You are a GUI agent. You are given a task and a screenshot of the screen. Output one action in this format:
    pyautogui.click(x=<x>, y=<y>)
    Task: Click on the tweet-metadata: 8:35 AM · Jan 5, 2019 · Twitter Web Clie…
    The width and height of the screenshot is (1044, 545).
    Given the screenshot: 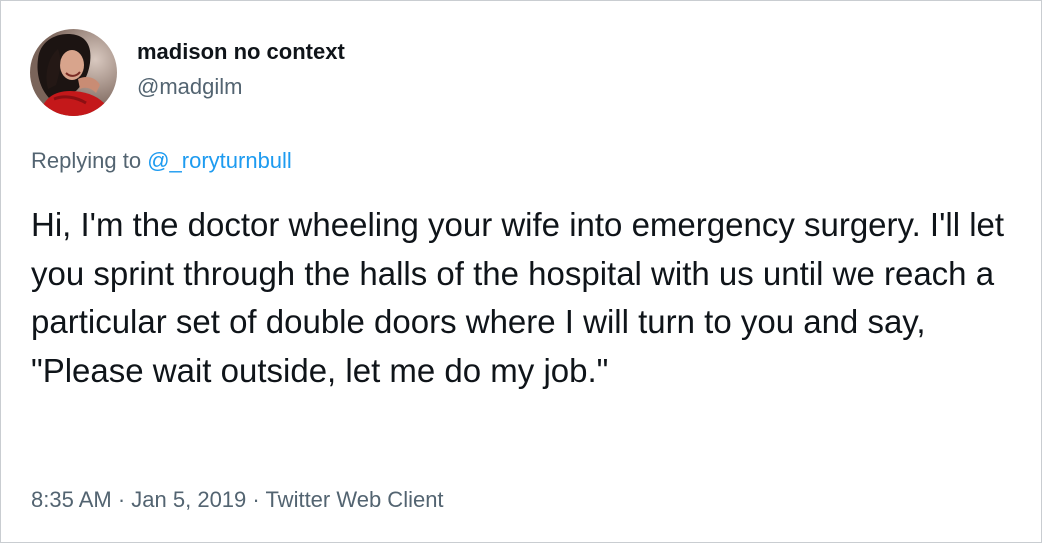 What is the action you would take?
    pyautogui.click(x=237, y=500)
    